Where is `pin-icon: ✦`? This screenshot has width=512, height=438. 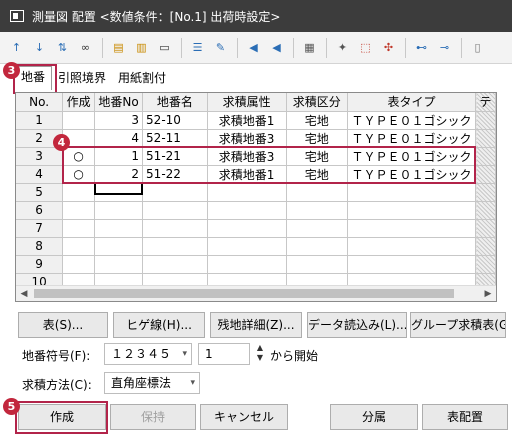
pin-icon: ✦ is located at coordinates (342, 48).